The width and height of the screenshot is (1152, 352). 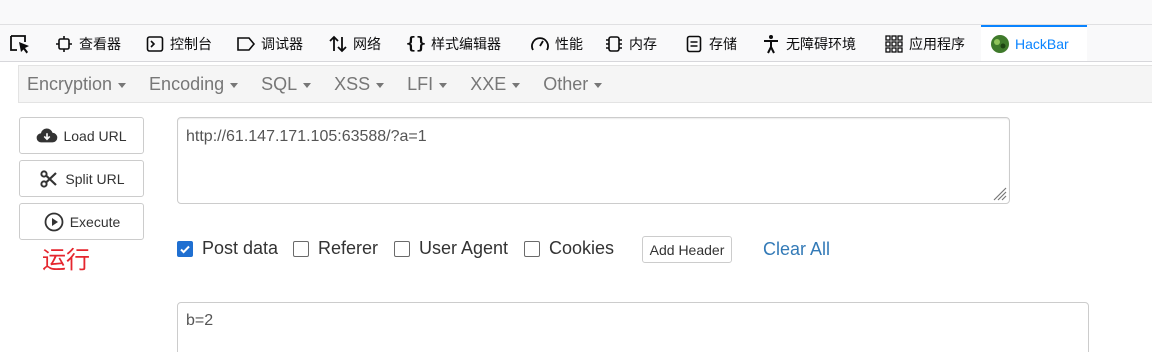 I want to click on menu-xss: XSS, so click(x=359, y=84).